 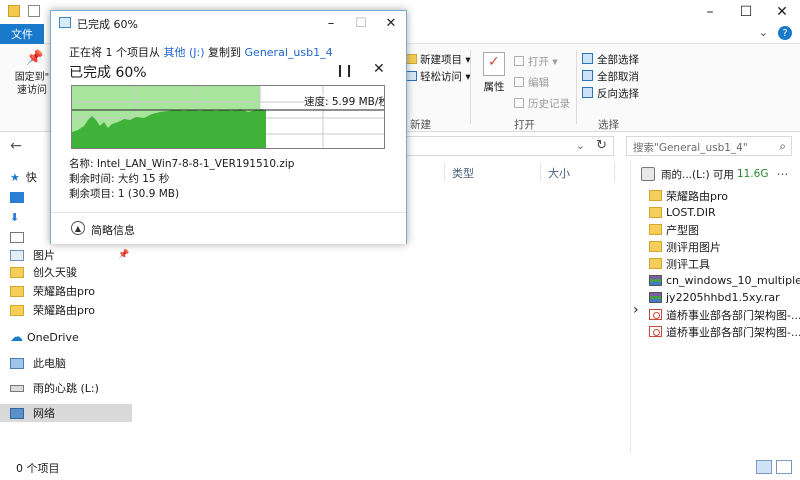 What do you see at coordinates (782, 146) in the screenshot?
I see `search-icon: ⌕` at bounding box center [782, 146].